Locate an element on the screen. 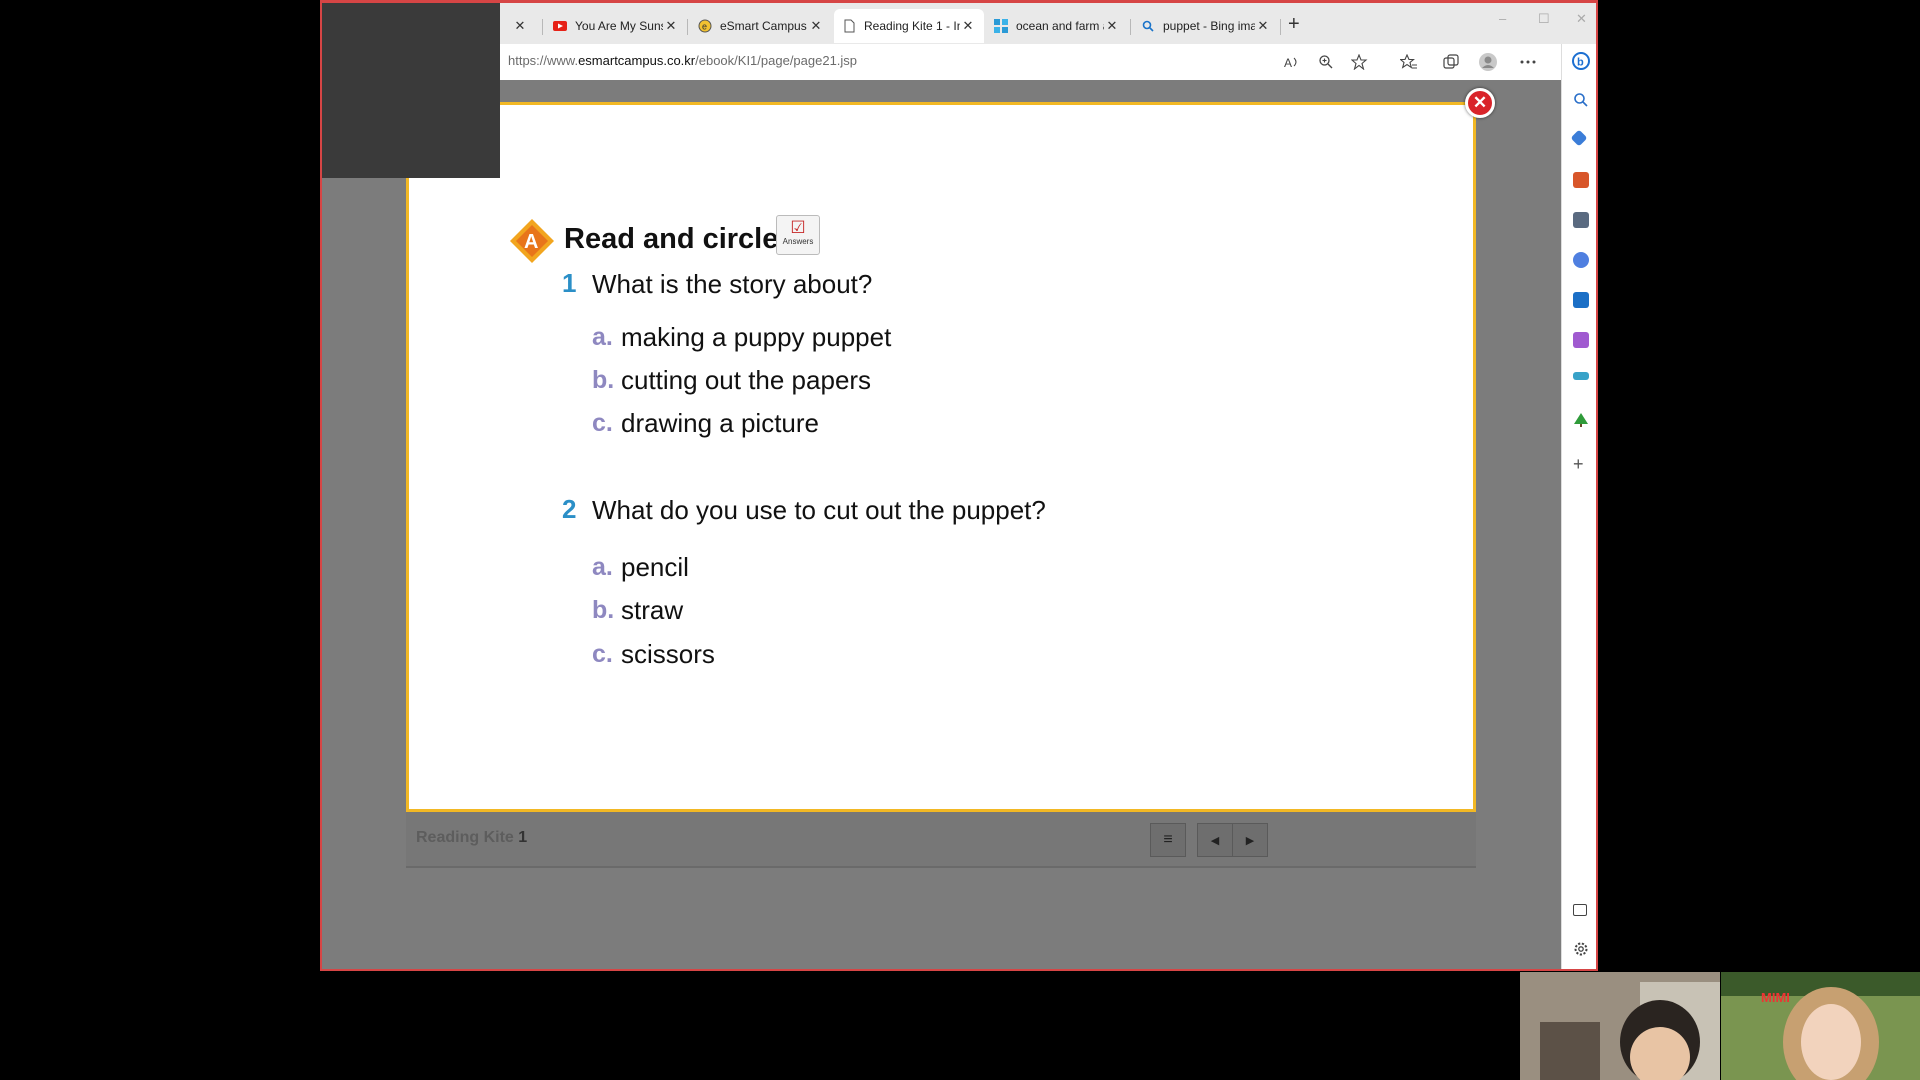  add-sidebar-icon: + is located at coordinates (1581, 464).